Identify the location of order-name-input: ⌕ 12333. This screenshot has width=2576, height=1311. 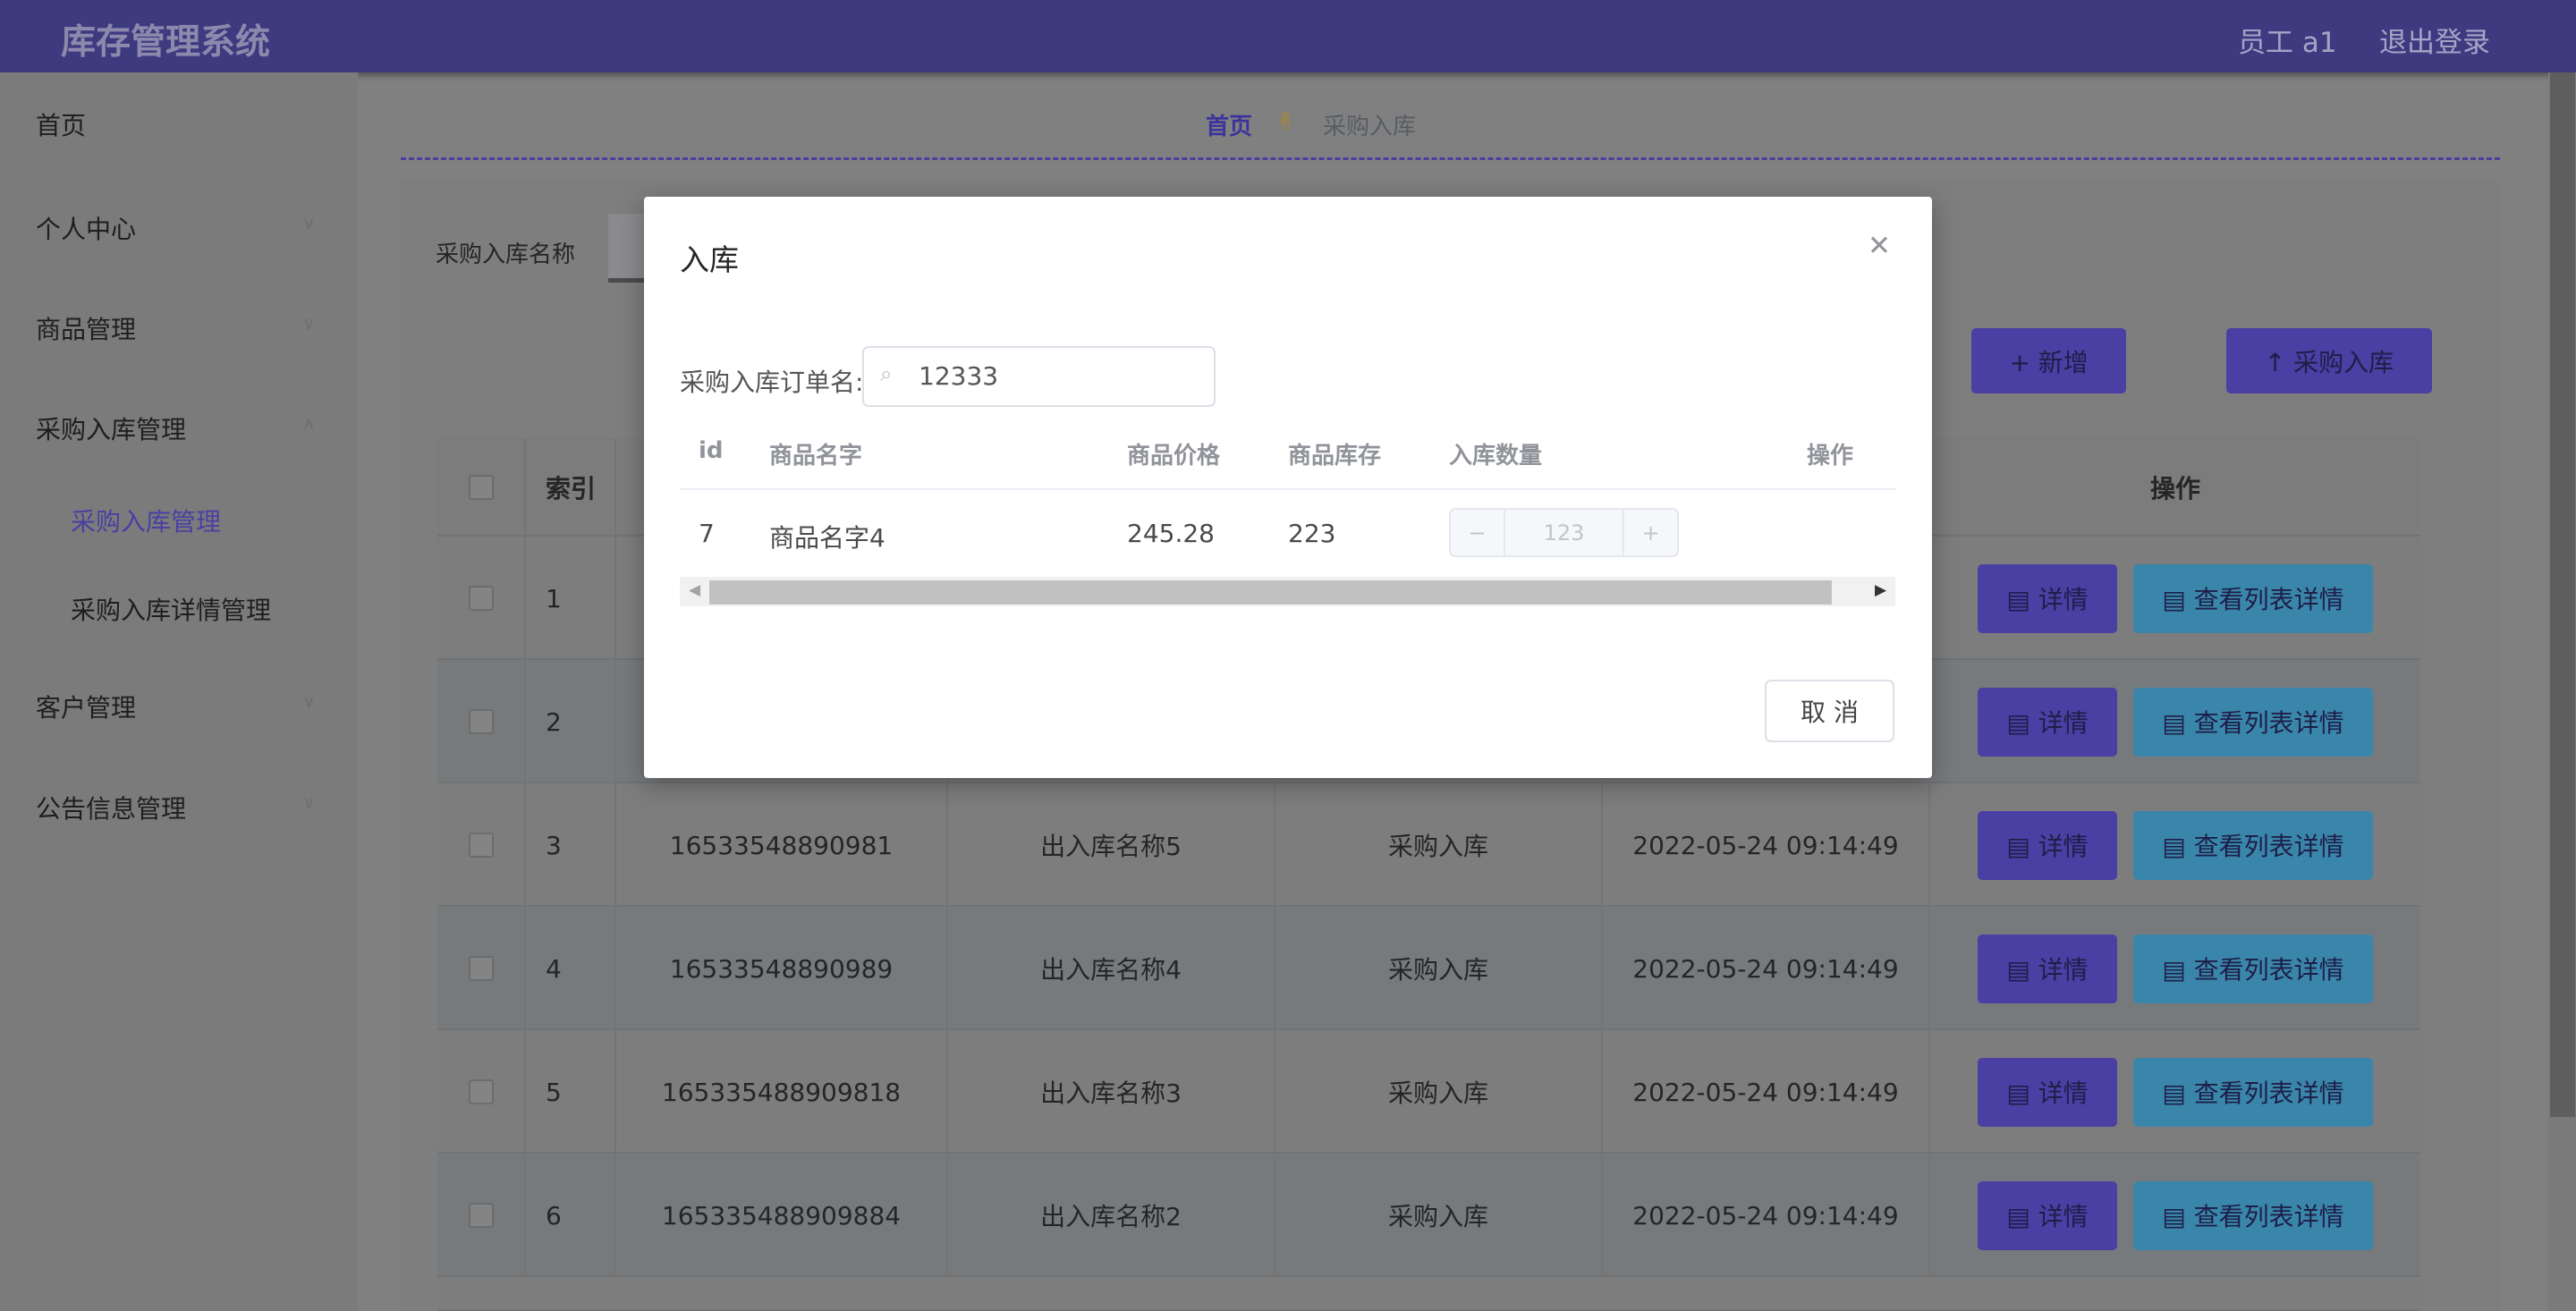
(1039, 376).